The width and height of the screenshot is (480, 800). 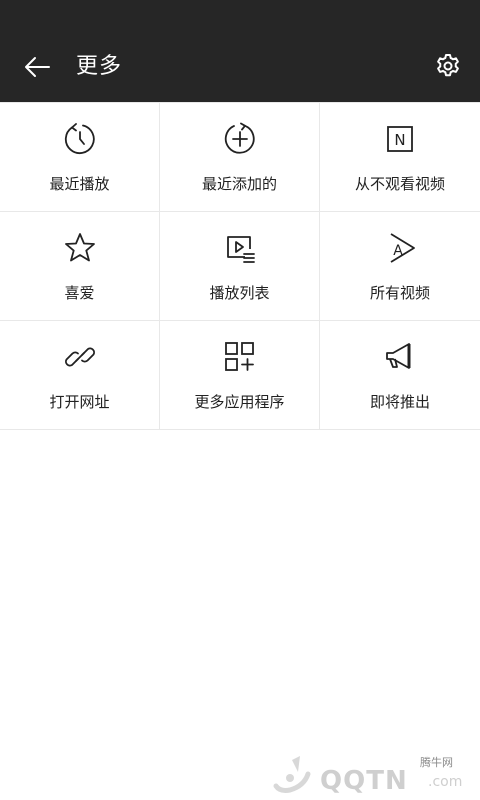 I want to click on star-icon, so click(x=80, y=248).